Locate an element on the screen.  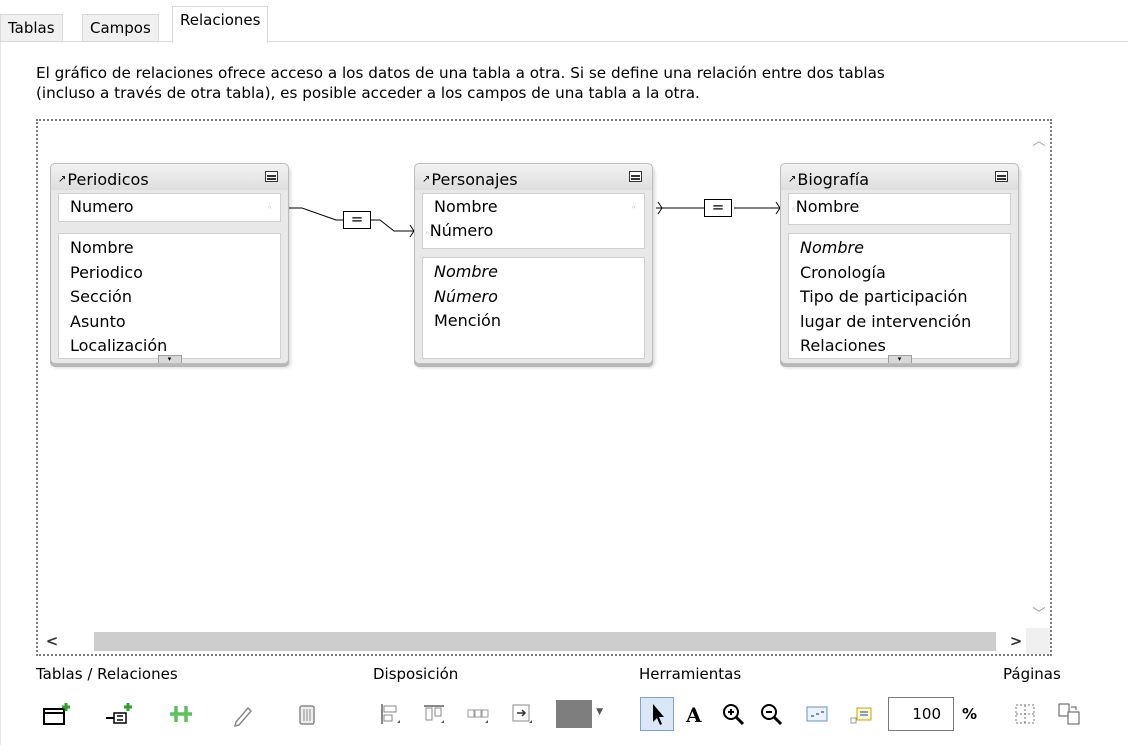
field: Sección is located at coordinates (175, 297).